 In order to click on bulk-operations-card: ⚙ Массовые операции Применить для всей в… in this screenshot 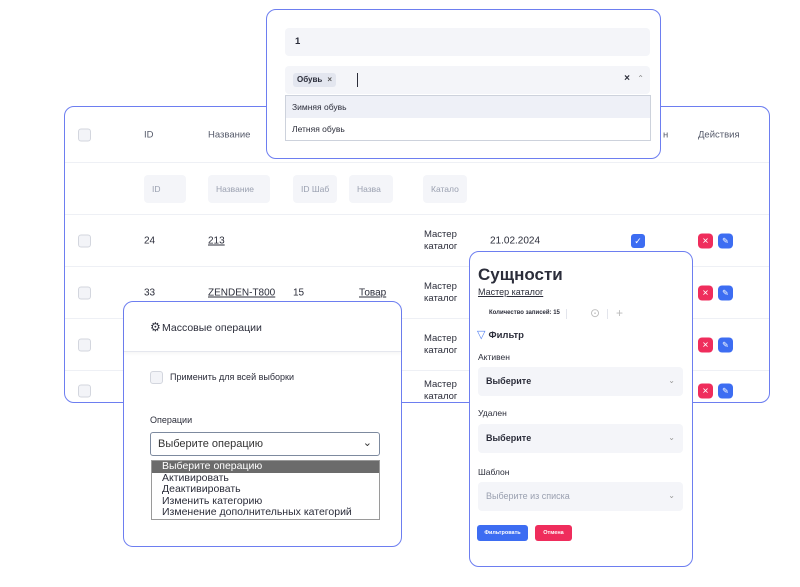, I will do `click(262, 424)`.